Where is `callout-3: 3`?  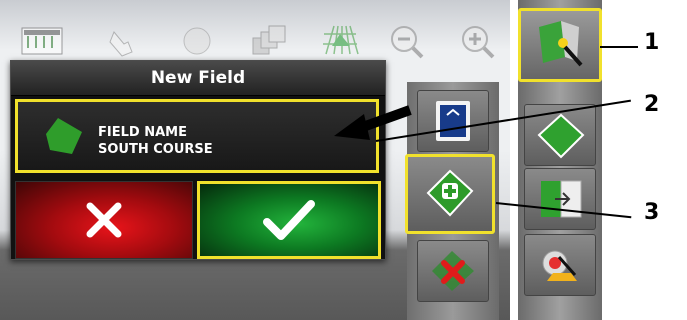 callout-3: 3 is located at coordinates (652, 212).